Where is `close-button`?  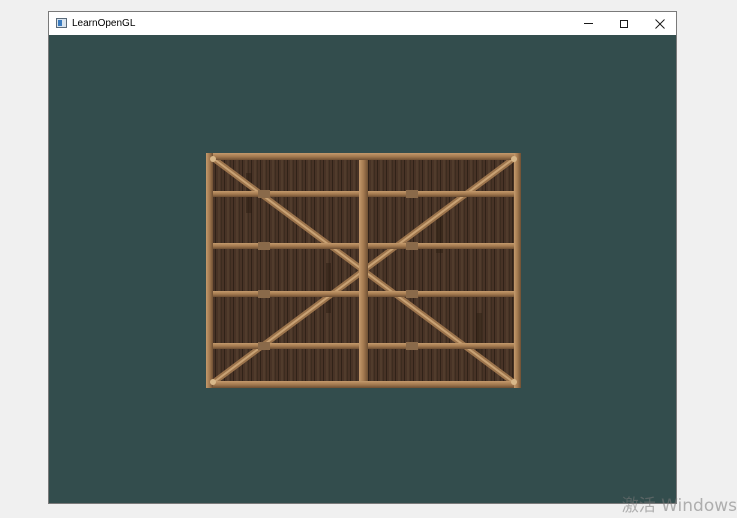
close-button is located at coordinates (660, 23).